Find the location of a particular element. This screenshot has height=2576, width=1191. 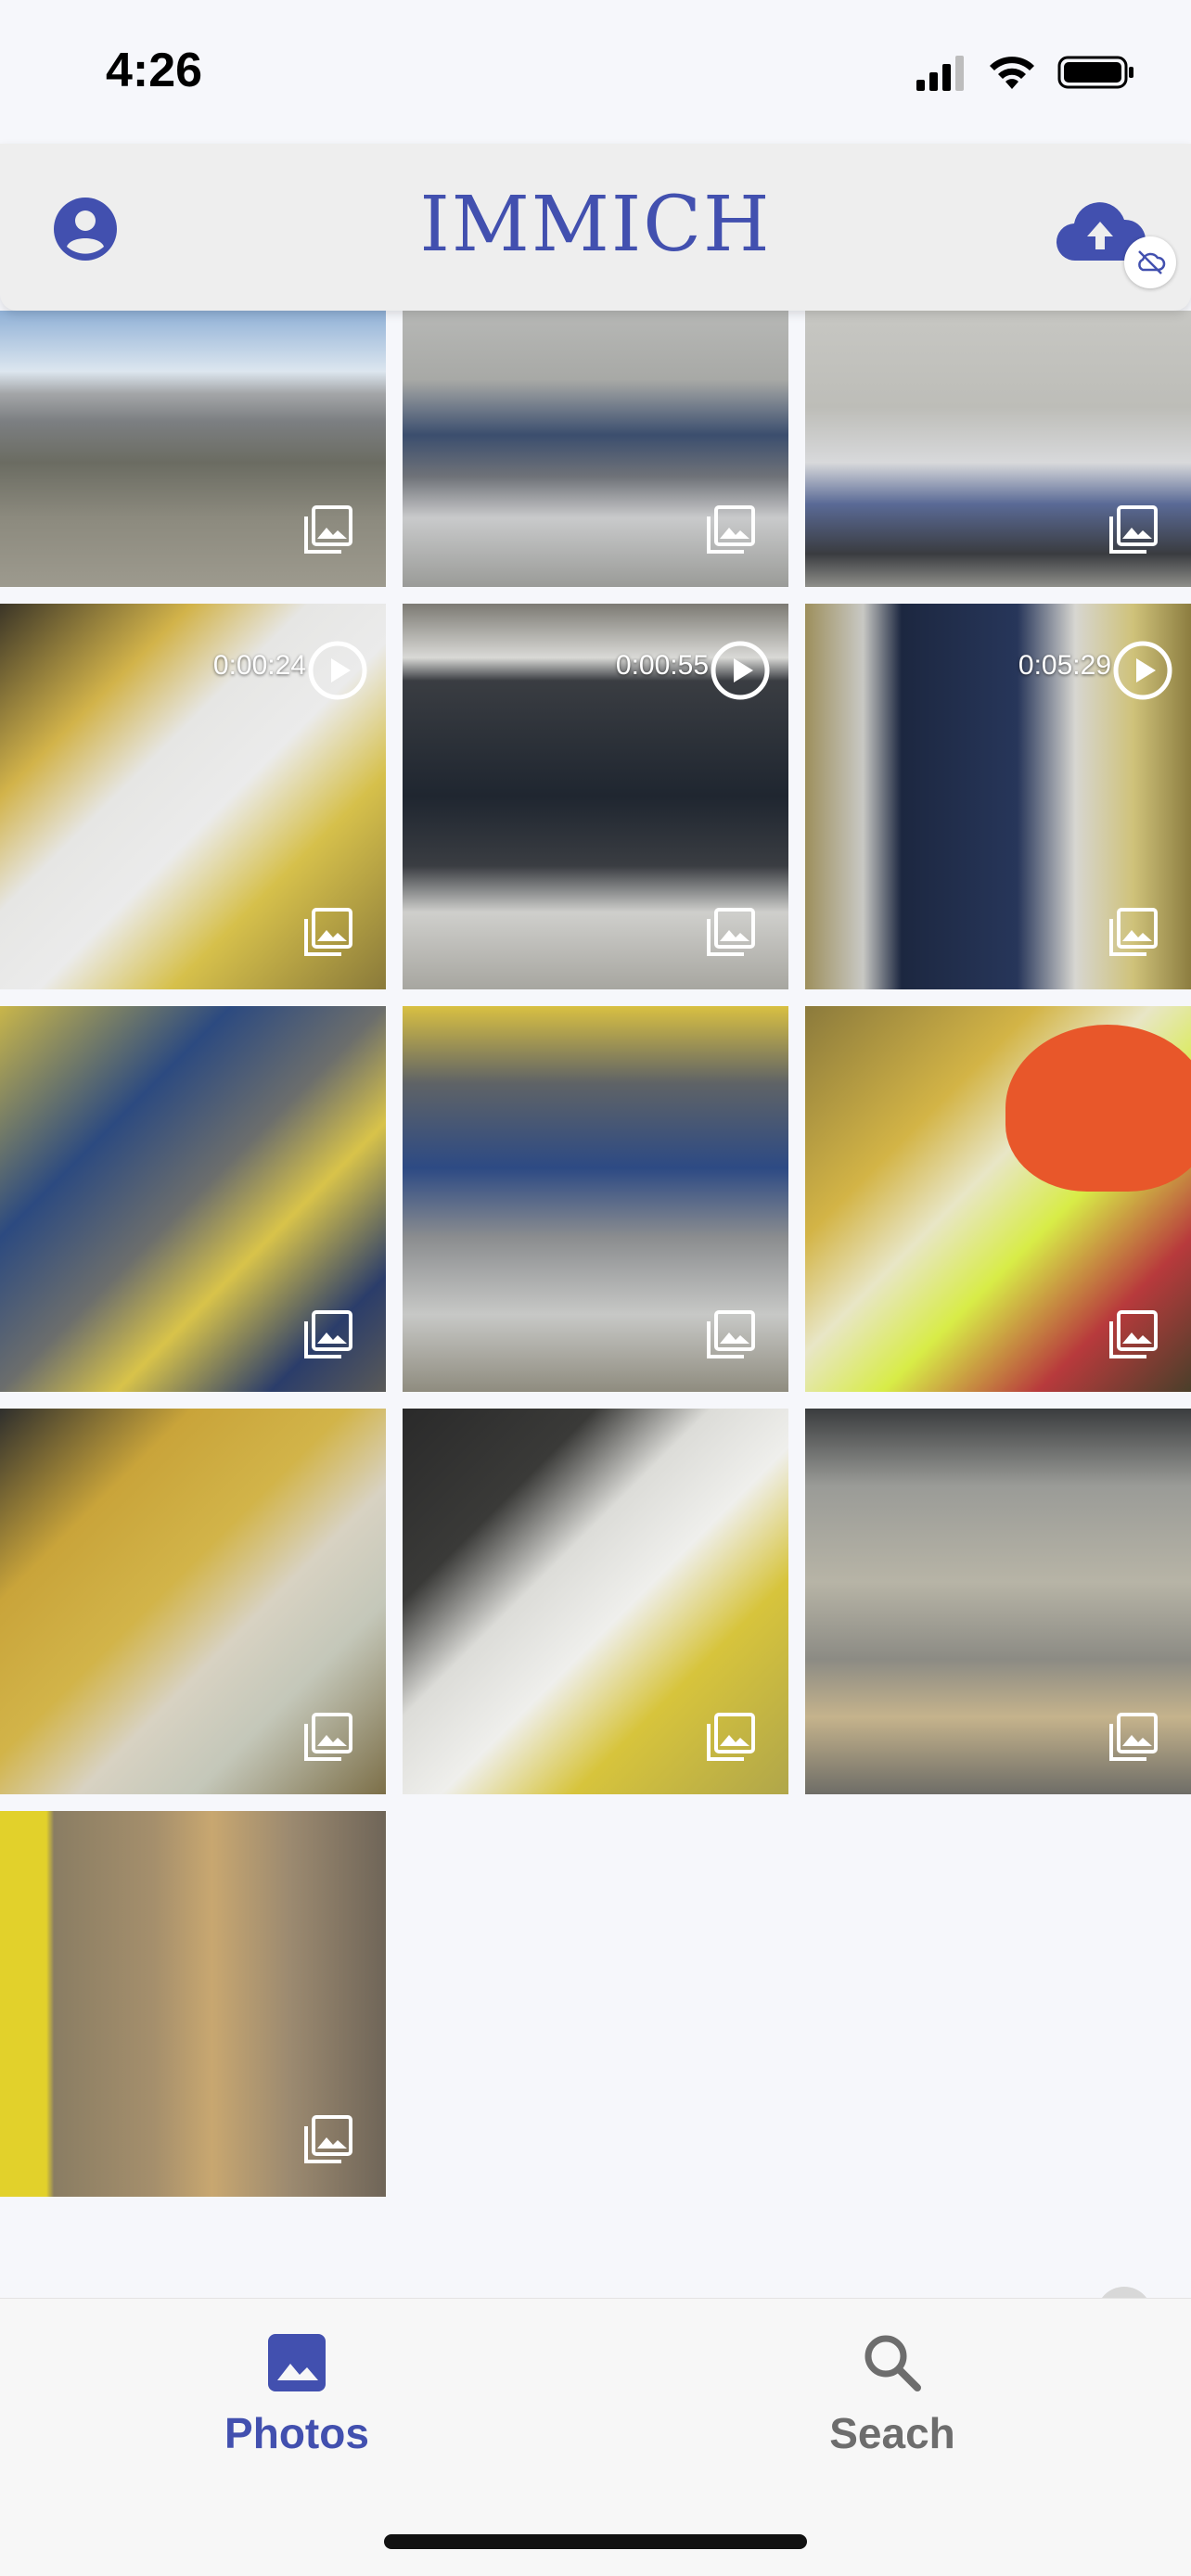

nav-search-label: Seach is located at coordinates (892, 2433).